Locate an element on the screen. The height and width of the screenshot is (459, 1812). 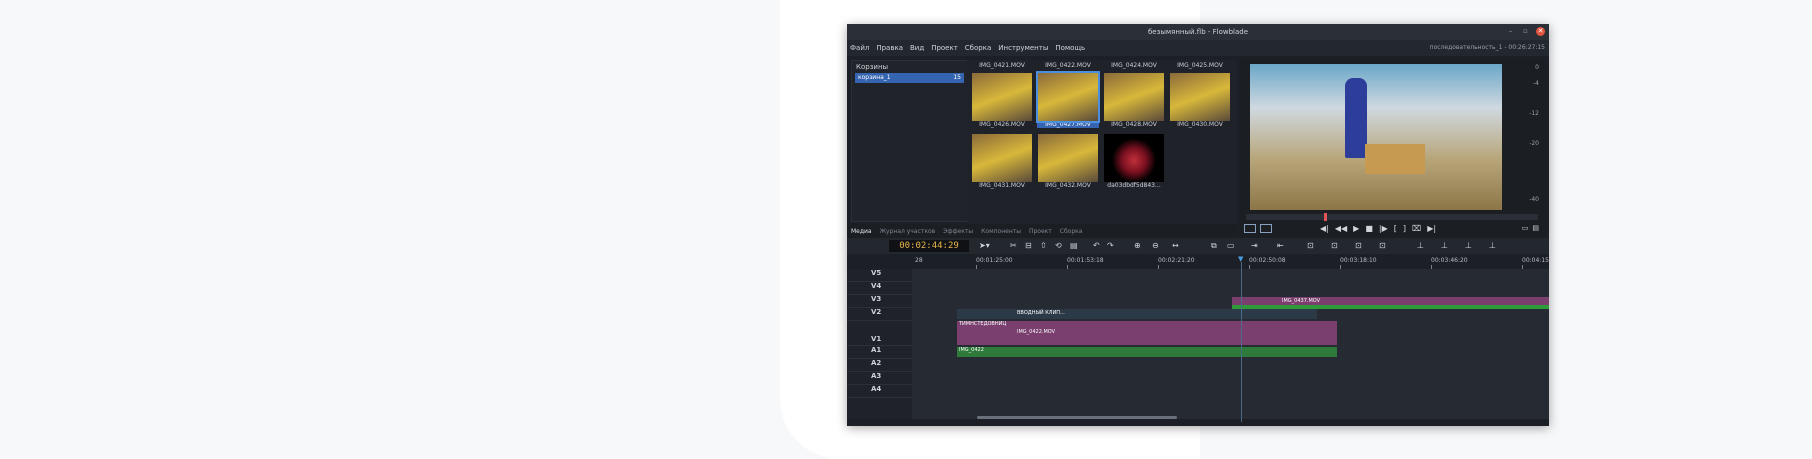
media-clip: IMG_0430.MOV is located at coordinates (1200, 100).